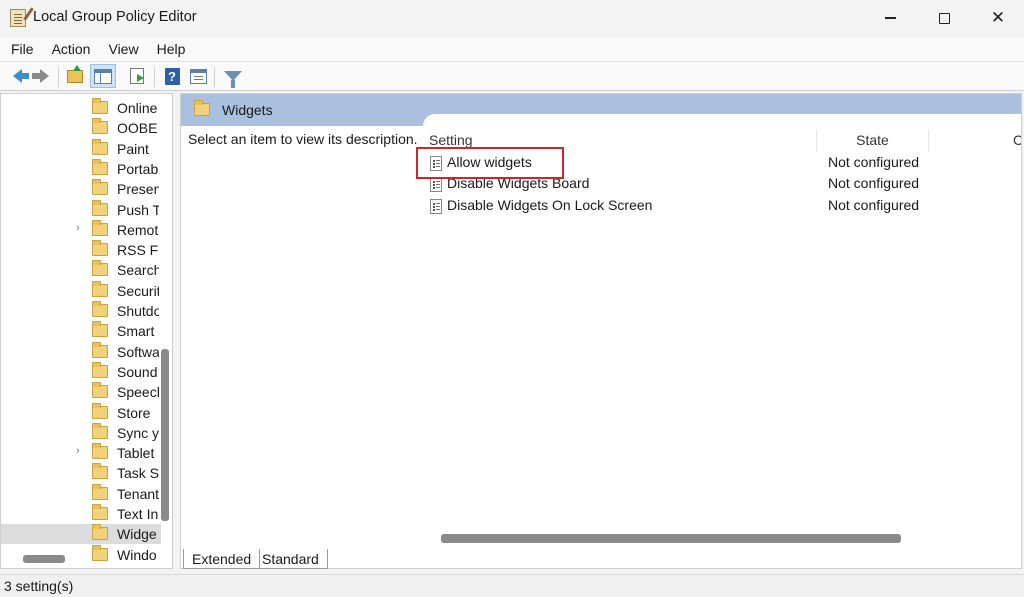  I want to click on tree-item: Softwa, so click(81, 351).